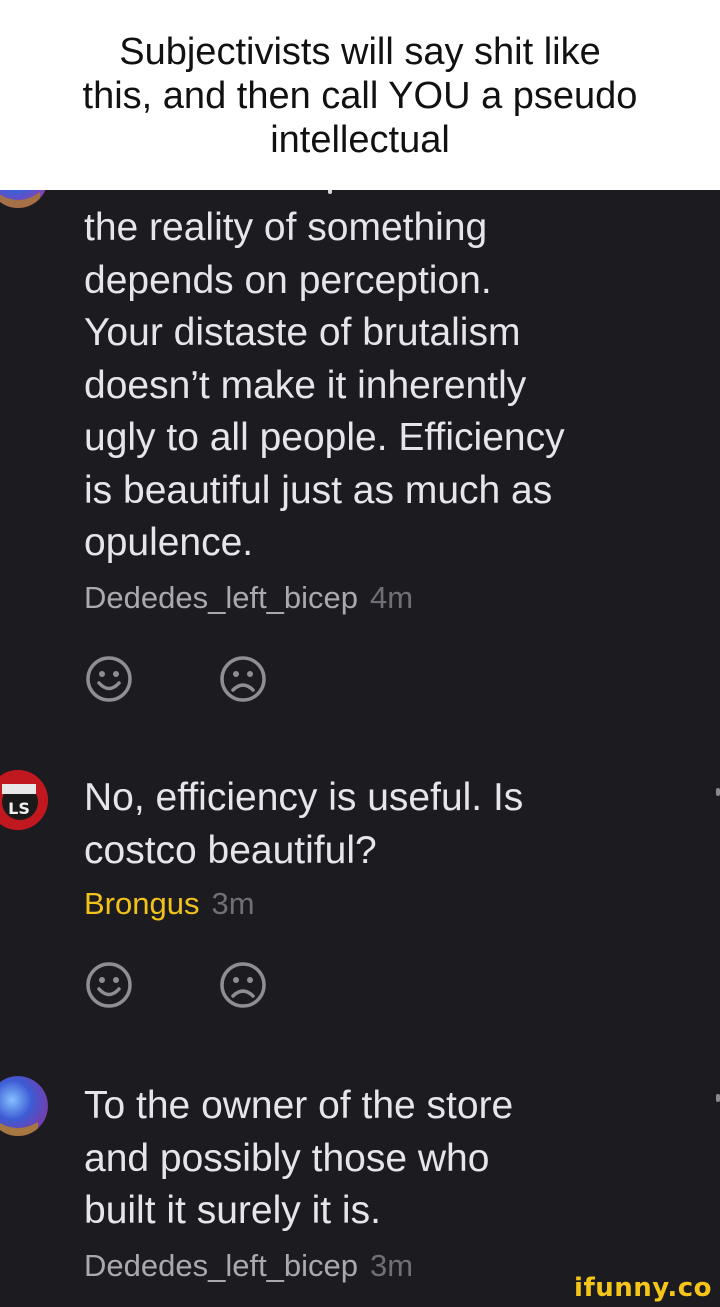 This screenshot has height=1307, width=720. What do you see at coordinates (305, 385) in the screenshot?
I see `comment-line: doesn’t make it inherently` at bounding box center [305, 385].